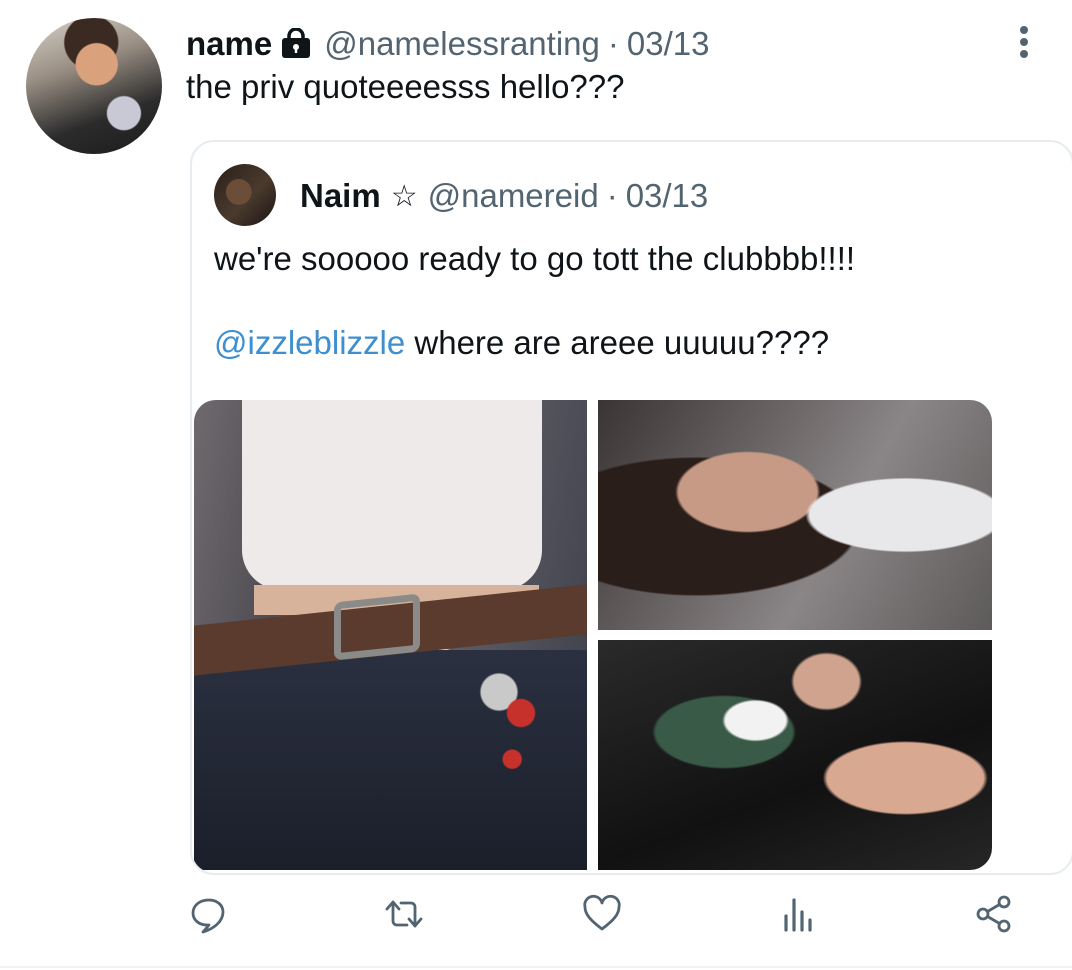 The image size is (1072, 970). I want to click on photo-1-shirt, so click(392, 495).